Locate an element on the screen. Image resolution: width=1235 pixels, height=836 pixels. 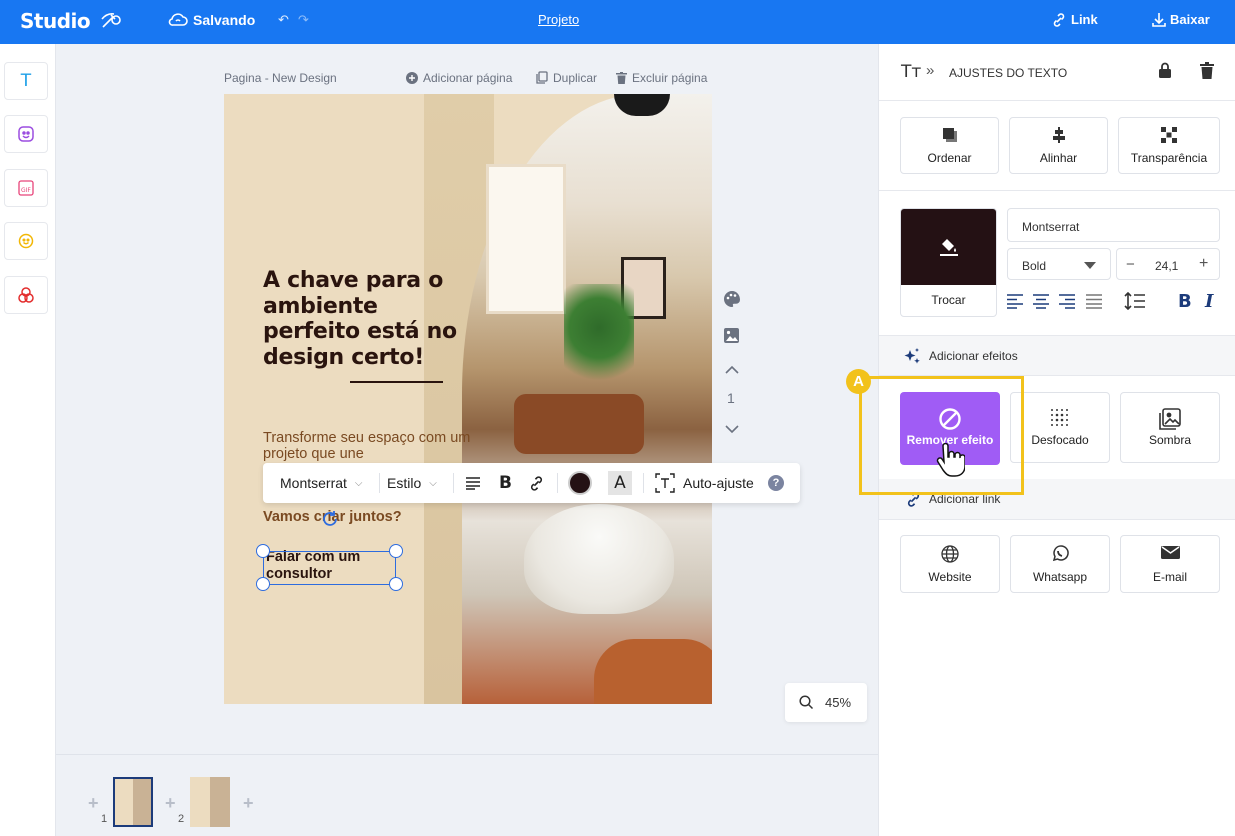
emoji-icon is located at coordinates (26, 241).